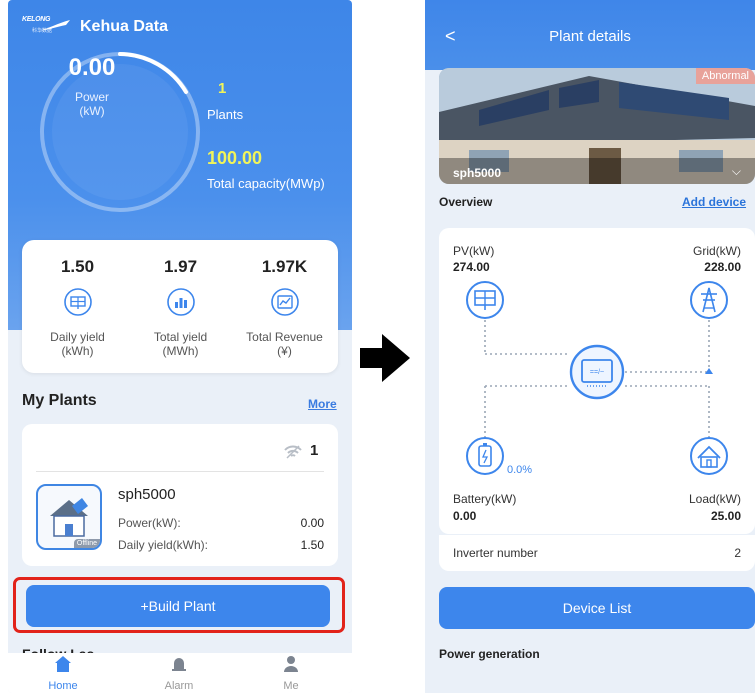  I want to click on daily-yield-value: 1.50, so click(77, 266).